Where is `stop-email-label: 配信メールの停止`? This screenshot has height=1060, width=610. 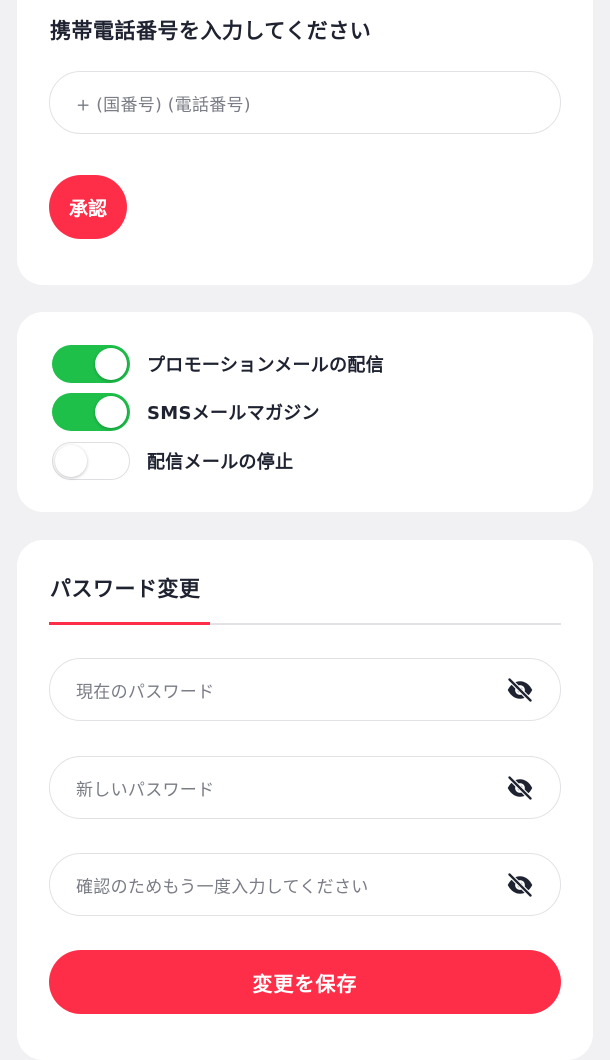
stop-email-label: 配信メールの停止 is located at coordinates (220, 462).